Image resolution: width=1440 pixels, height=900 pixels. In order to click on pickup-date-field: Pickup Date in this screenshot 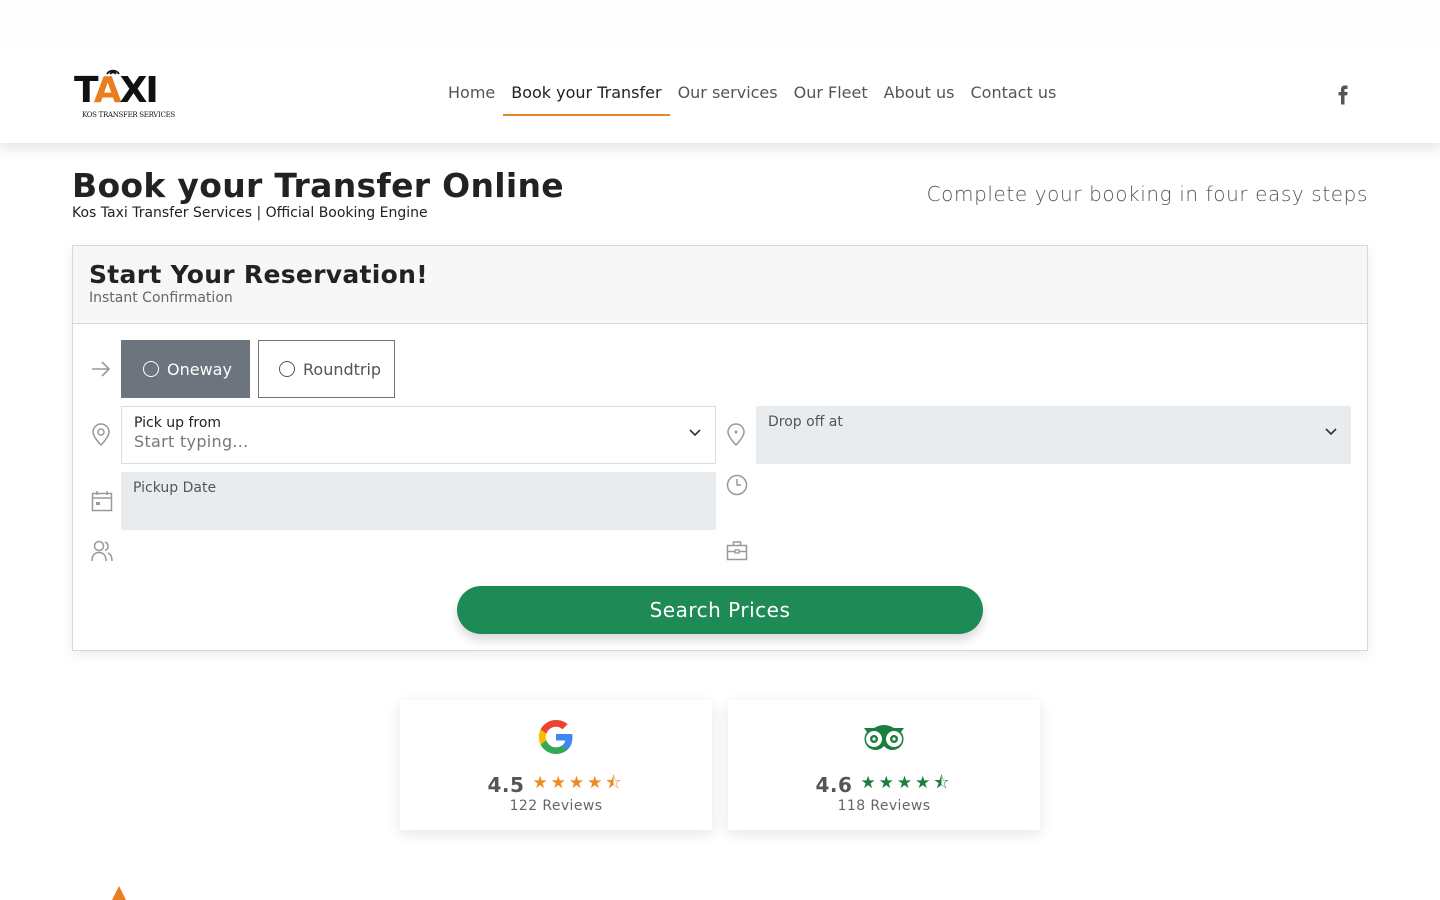, I will do `click(418, 501)`.